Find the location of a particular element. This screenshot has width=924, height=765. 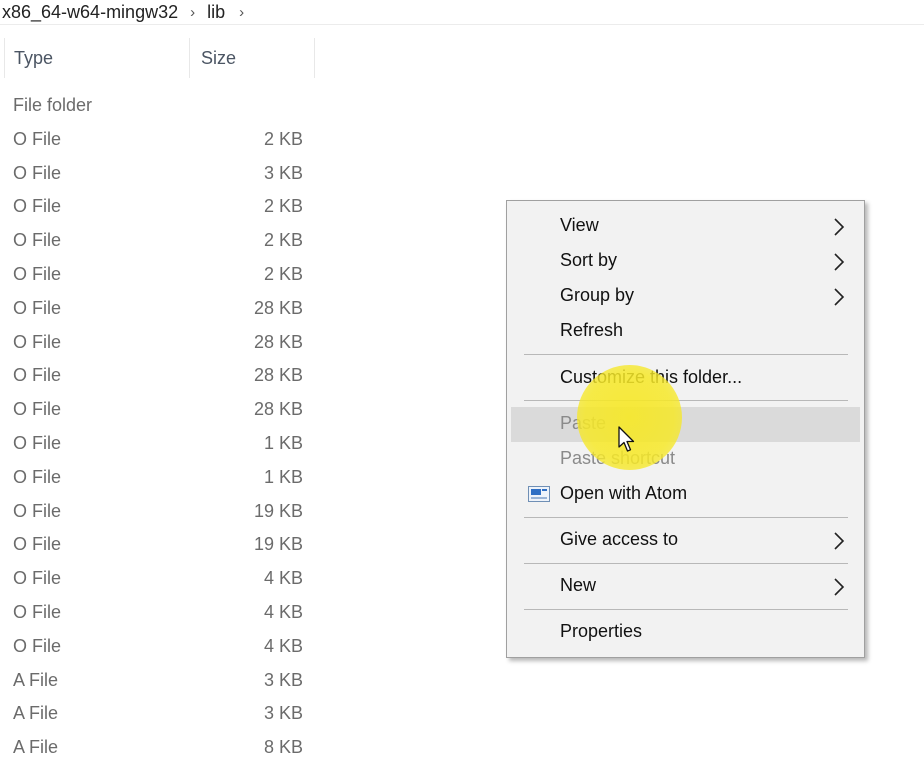

menu-item-label: New is located at coordinates (578, 585).